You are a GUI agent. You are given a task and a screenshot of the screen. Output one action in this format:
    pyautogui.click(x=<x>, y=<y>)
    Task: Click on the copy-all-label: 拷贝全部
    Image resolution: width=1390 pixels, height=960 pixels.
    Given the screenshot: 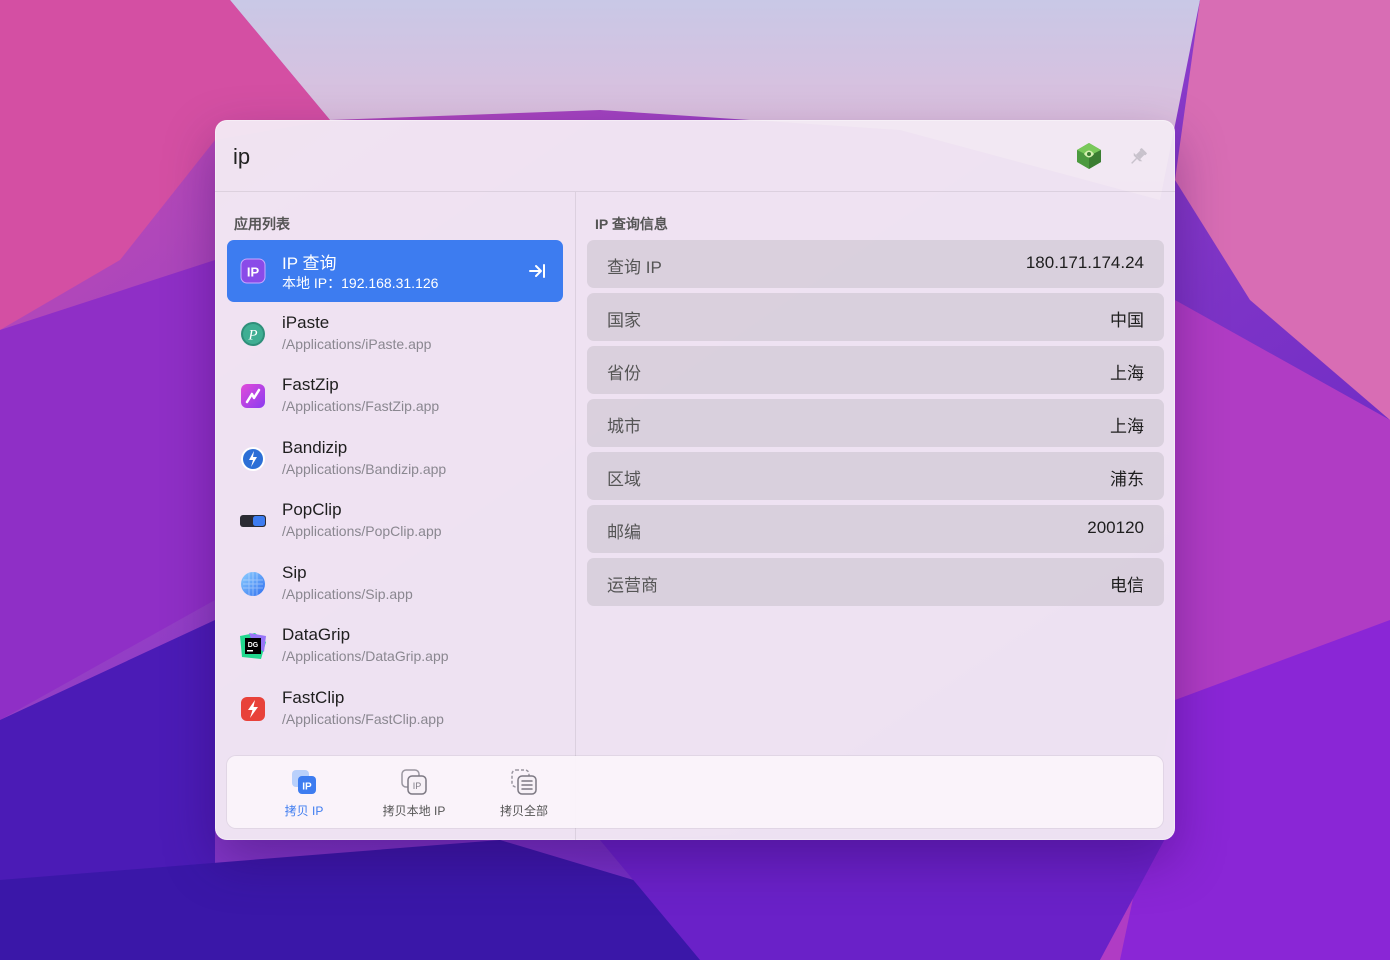 What is the action you would take?
    pyautogui.click(x=523, y=811)
    